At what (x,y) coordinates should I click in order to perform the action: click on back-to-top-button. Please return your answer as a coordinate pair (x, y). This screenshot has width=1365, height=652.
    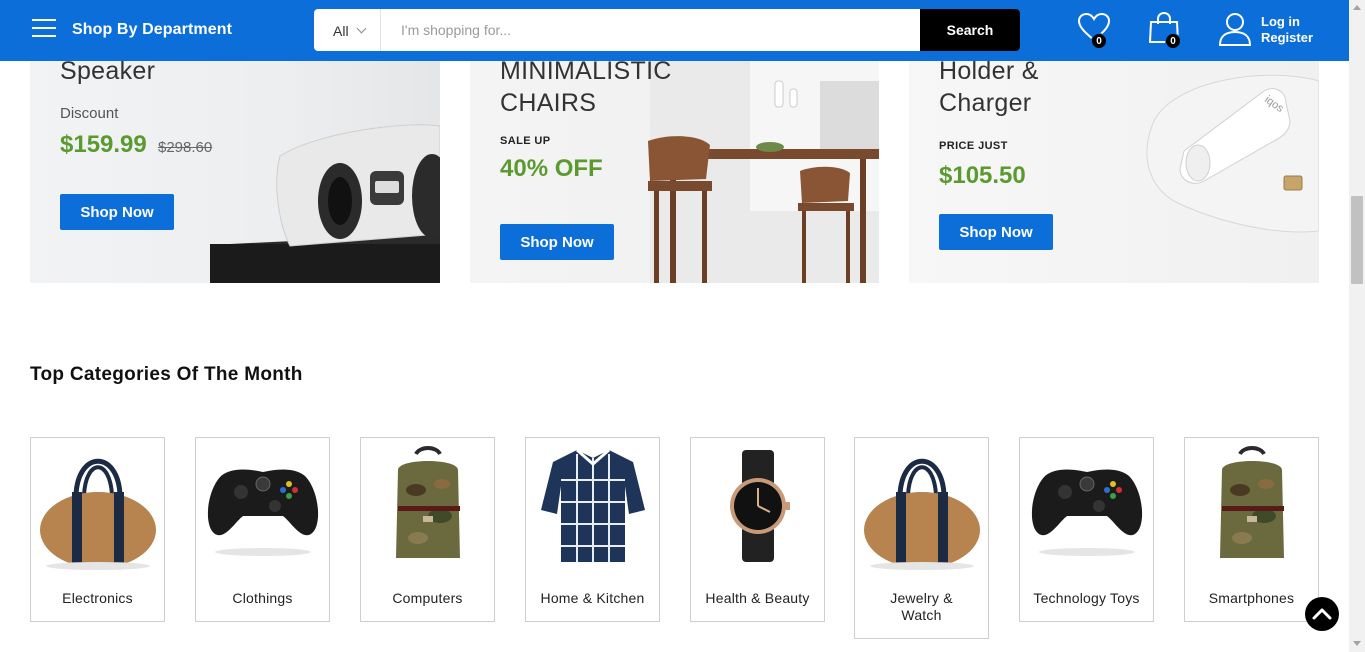
    Looking at the image, I should click on (1322, 614).